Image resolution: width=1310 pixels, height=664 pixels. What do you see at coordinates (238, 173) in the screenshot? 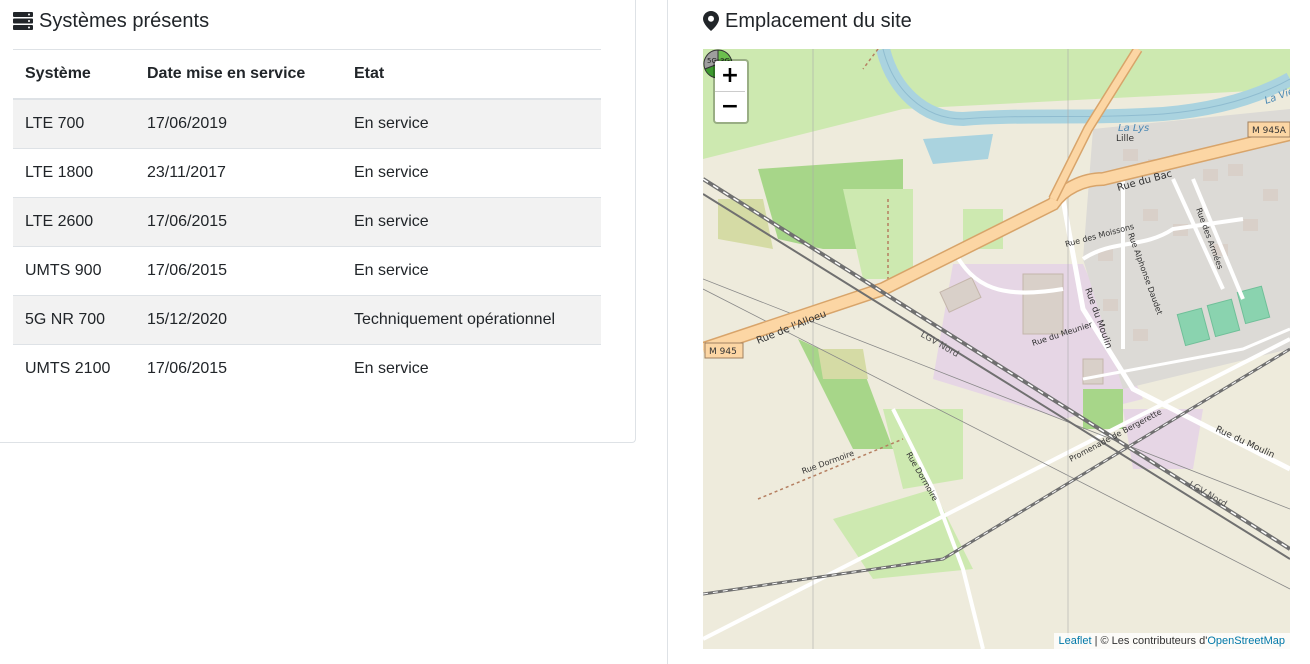
I see `cell-date: 23/11/2017` at bounding box center [238, 173].